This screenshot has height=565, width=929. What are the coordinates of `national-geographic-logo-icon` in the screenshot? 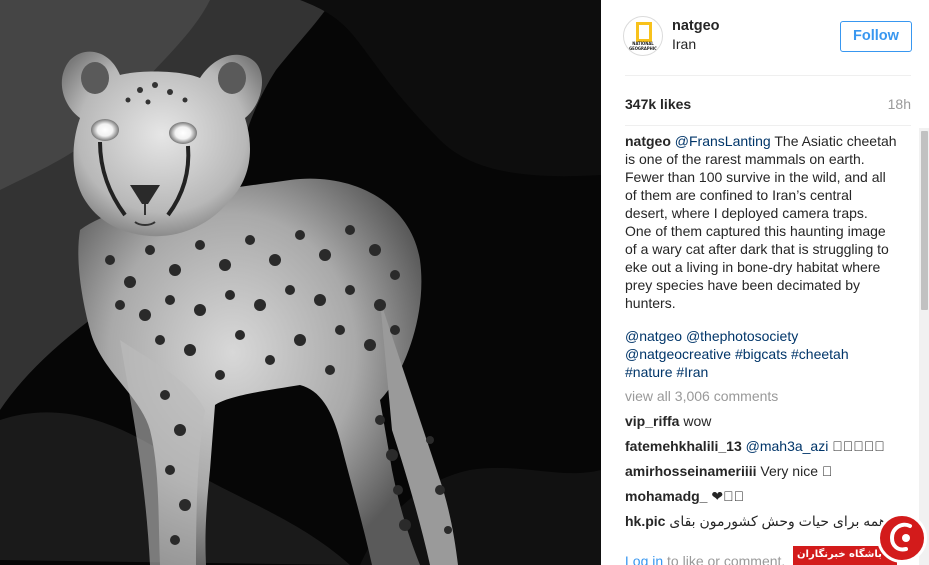 It's located at (644, 32).